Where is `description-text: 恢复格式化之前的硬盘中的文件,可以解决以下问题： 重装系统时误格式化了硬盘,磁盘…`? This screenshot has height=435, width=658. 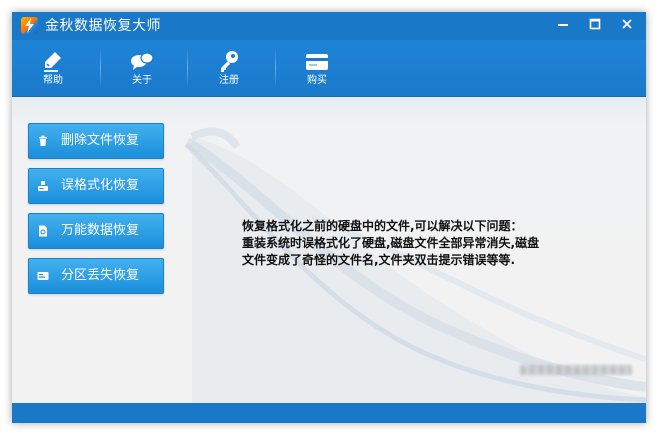
description-text: 恢复格式化之前的硬盘中的文件,可以解决以下问题： 重装系统时误格式化了硬盘,磁盘… is located at coordinates (422, 243).